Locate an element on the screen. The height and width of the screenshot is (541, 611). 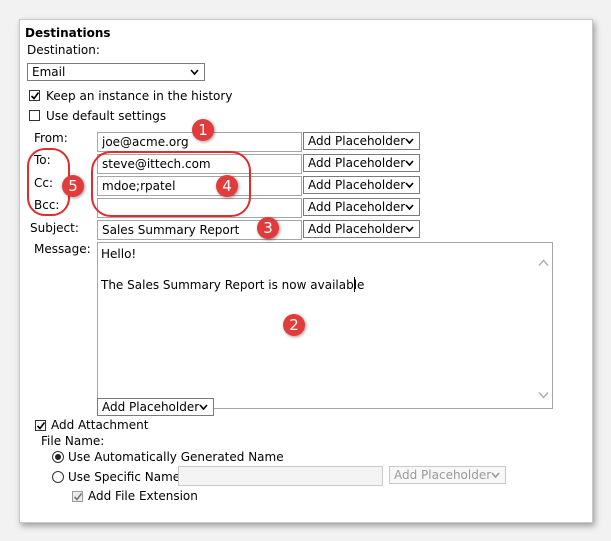
keep-instance-label: Keep an instance in the history is located at coordinates (139, 96).